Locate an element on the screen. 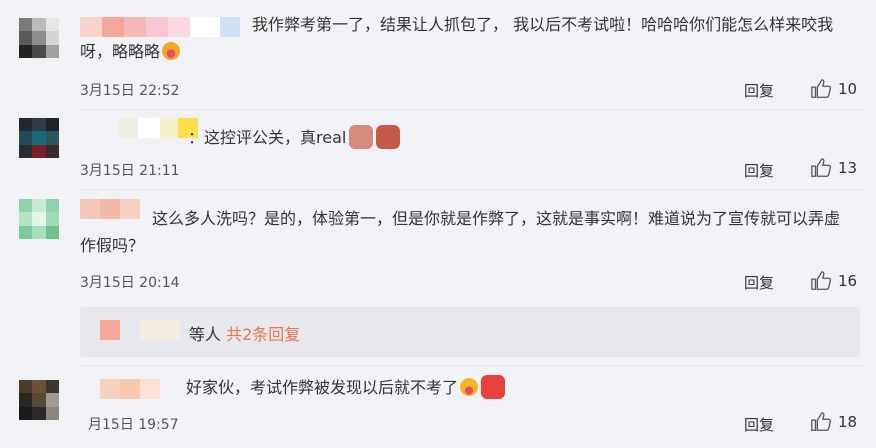 The height and width of the screenshot is (448, 876). like-button: 13 is located at coordinates (833, 168).